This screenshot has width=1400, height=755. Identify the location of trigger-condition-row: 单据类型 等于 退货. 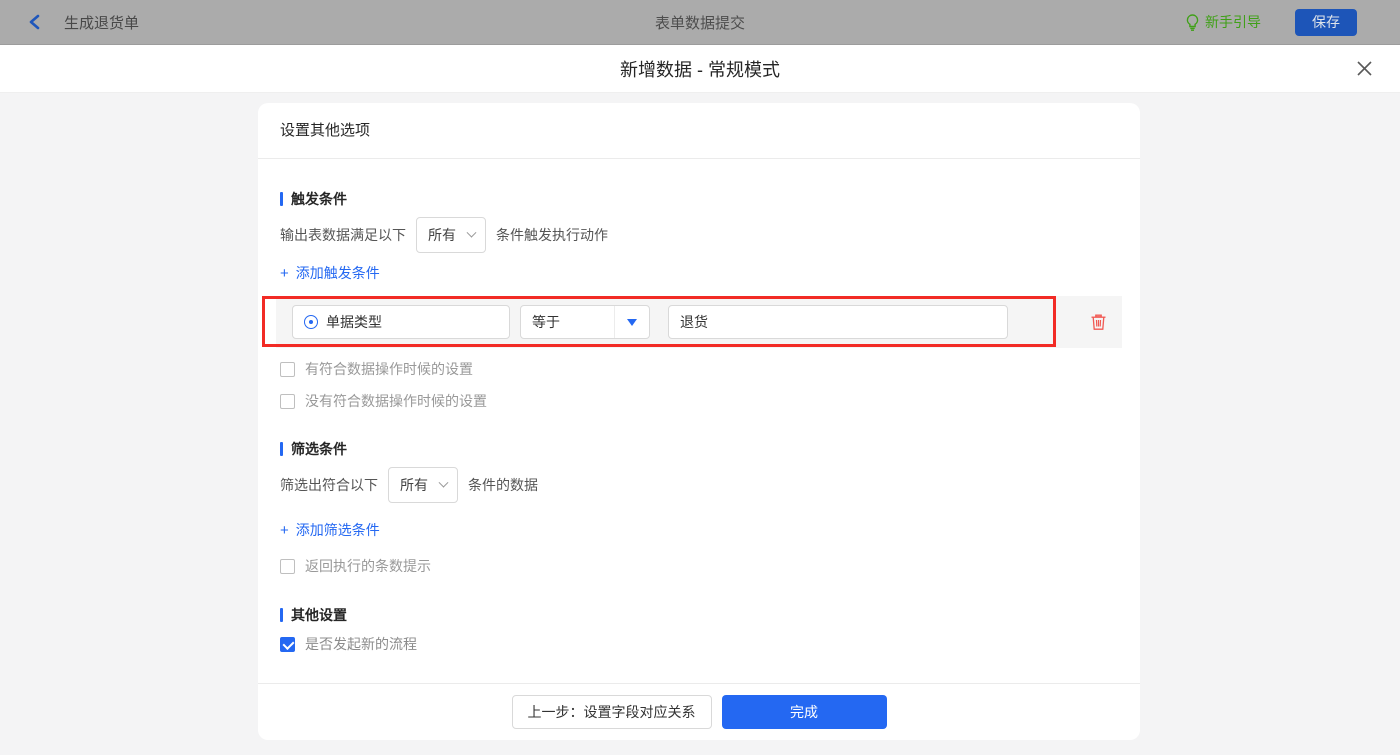
(692, 322).